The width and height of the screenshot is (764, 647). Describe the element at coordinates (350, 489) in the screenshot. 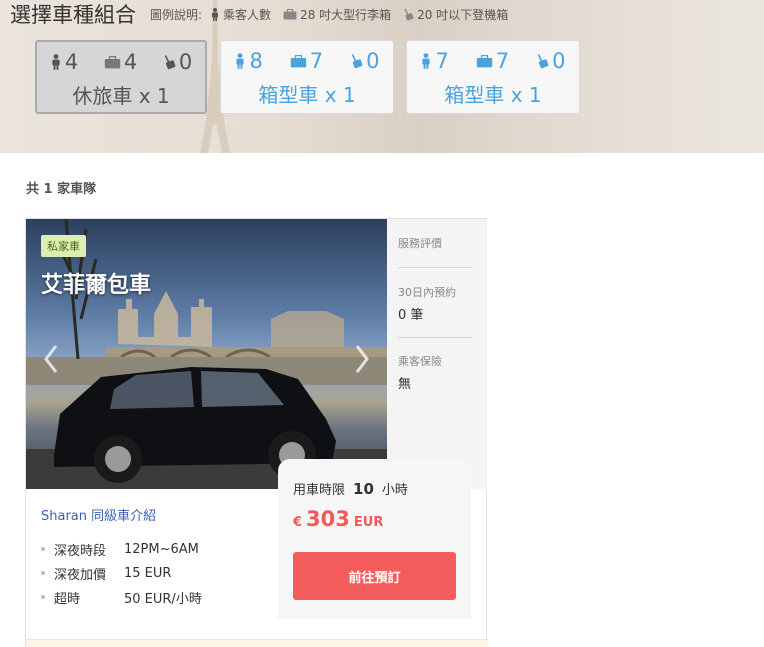

I see `usage-limit: 用車時限 10 小時` at that location.